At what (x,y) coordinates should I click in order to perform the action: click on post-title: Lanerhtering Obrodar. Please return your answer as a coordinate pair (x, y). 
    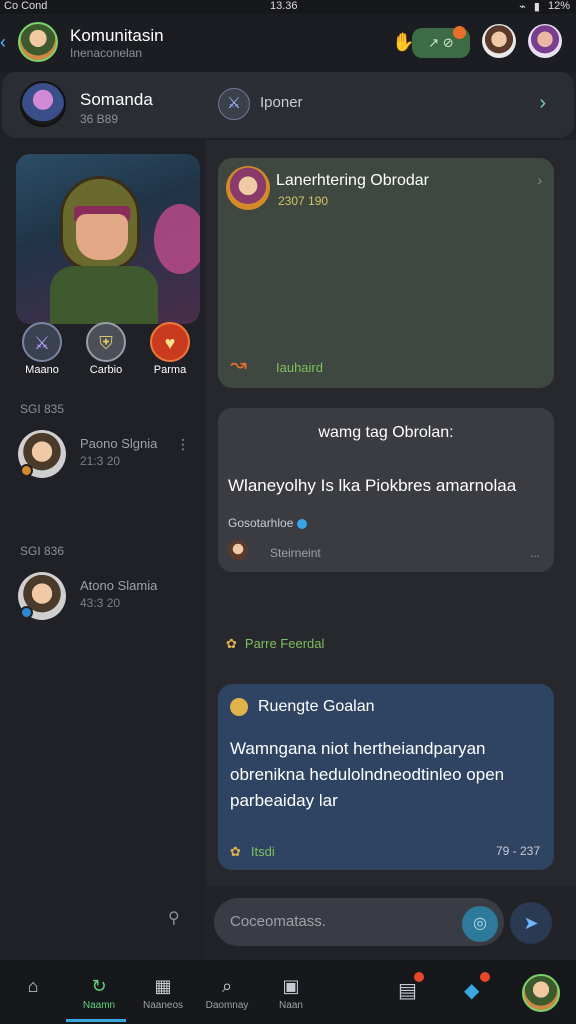
    Looking at the image, I should click on (352, 180).